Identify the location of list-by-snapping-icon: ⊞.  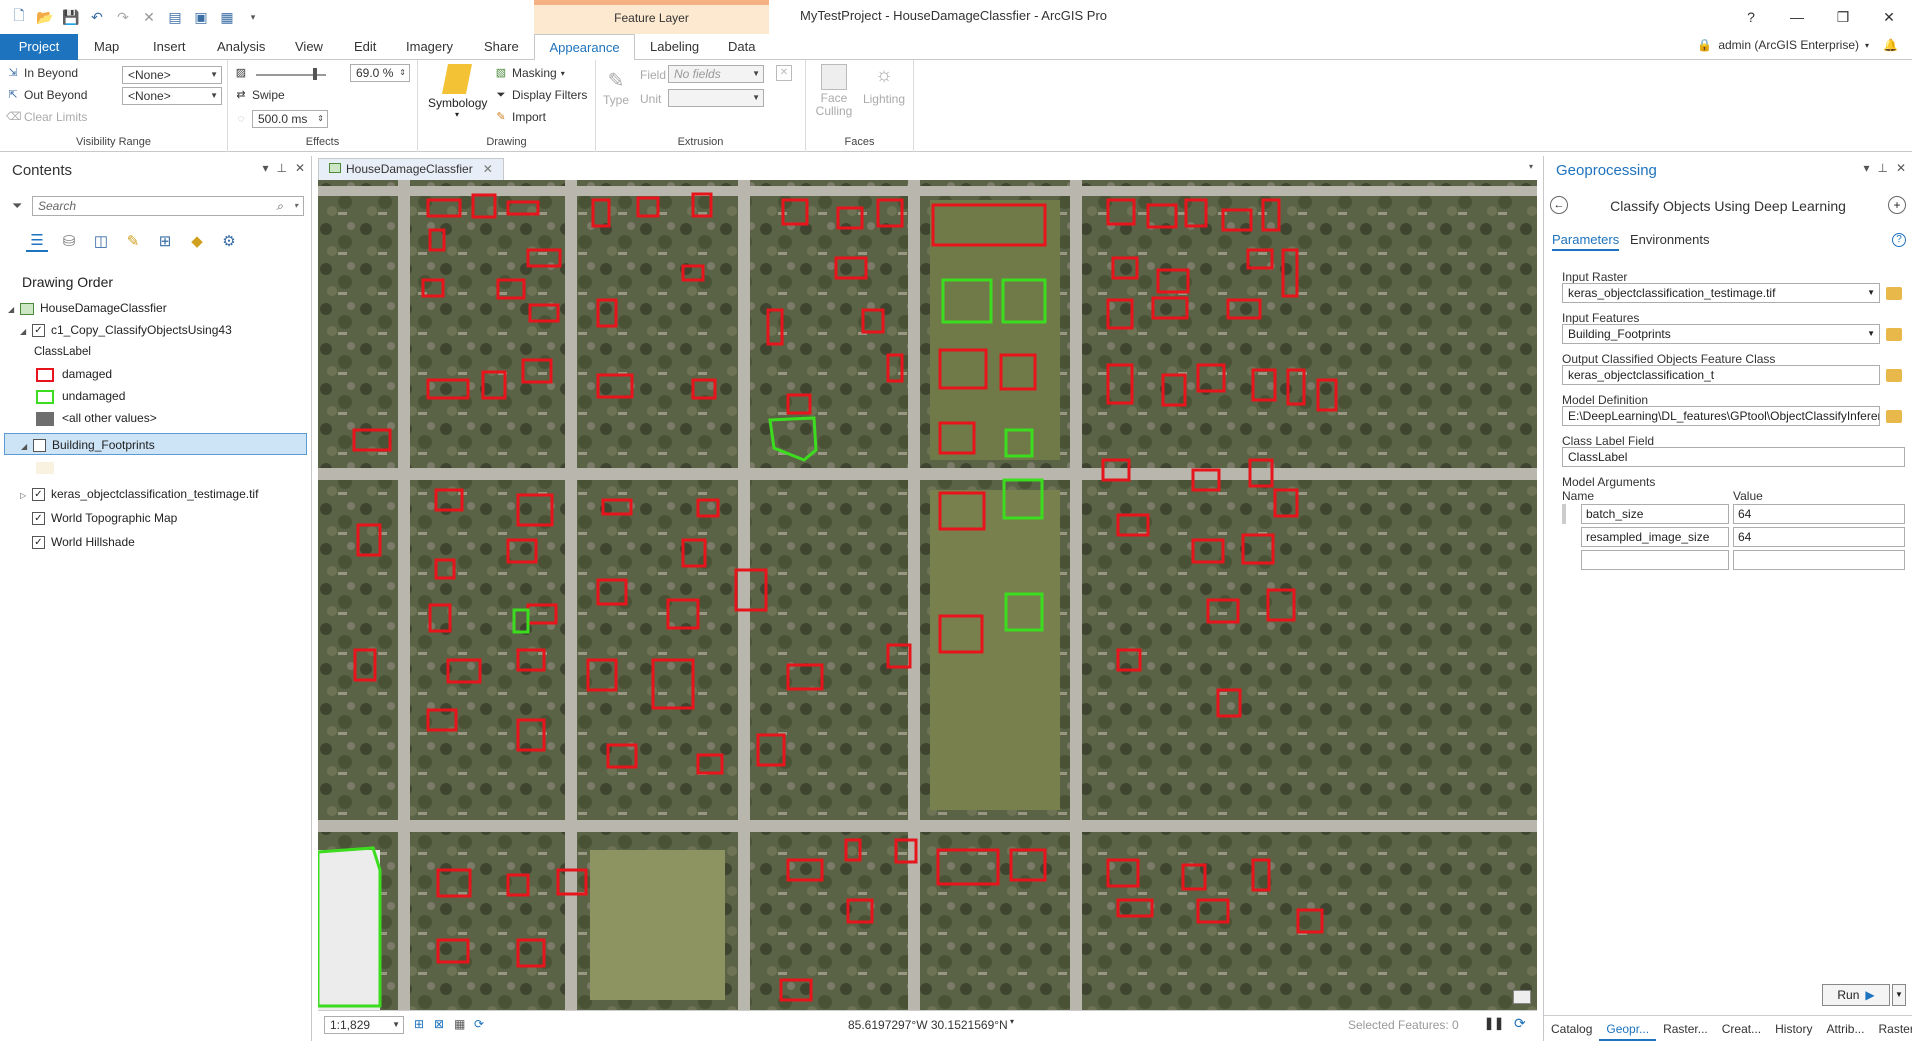
(165, 241).